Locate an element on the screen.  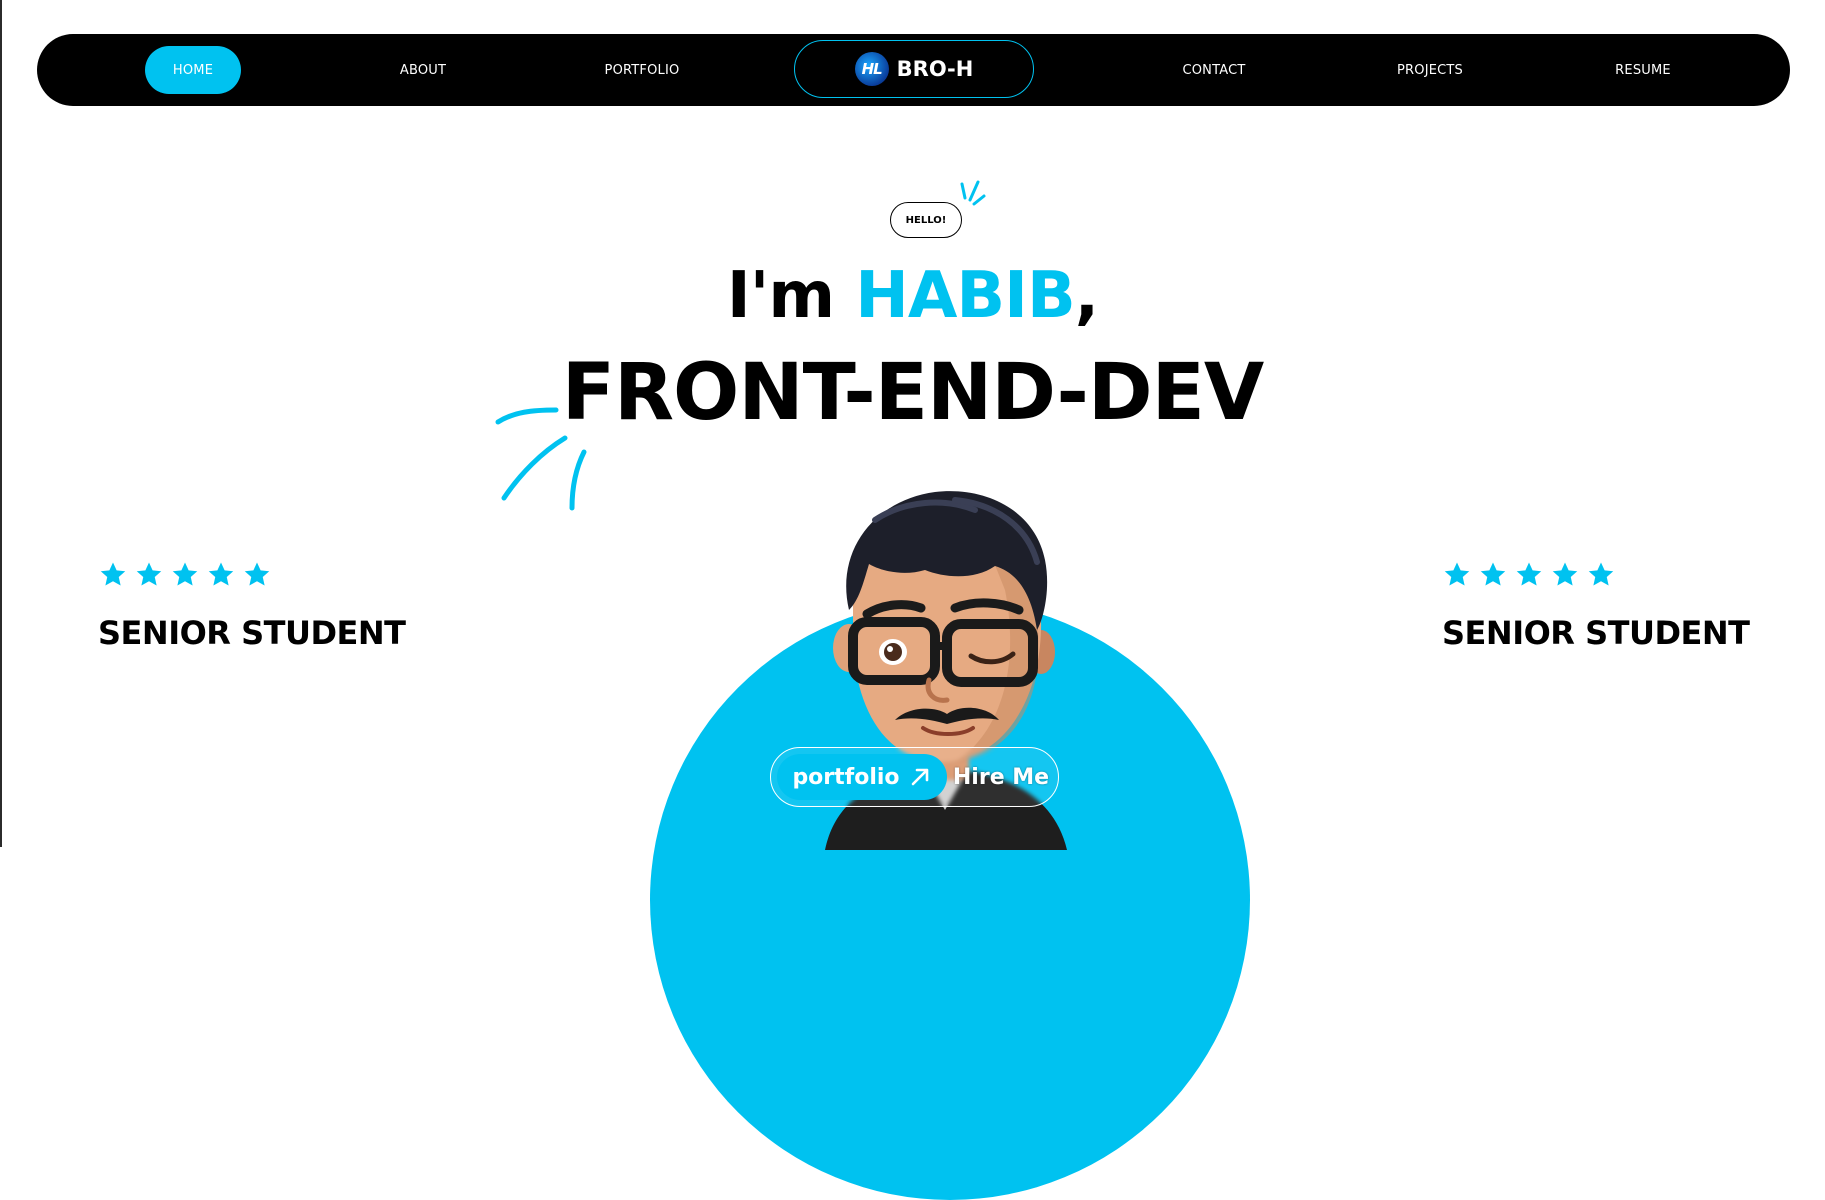
portfolio-button: portfolio is located at coordinates (862, 777).